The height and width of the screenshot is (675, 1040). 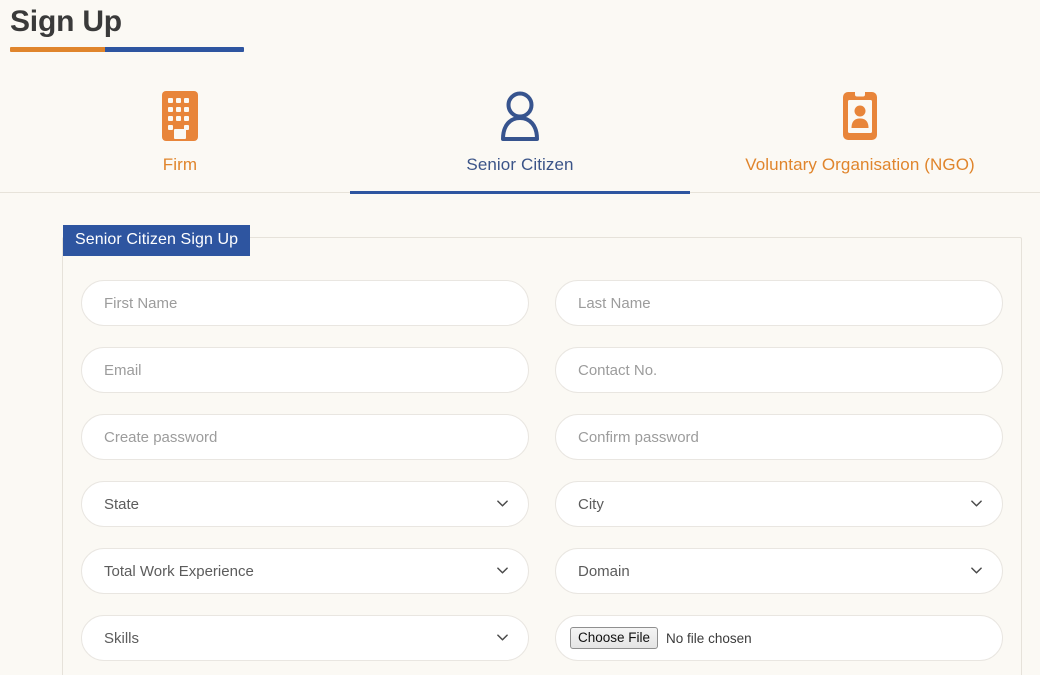 What do you see at coordinates (157, 240) in the screenshot?
I see `form-card-badge: Senior Citizen Sign Up` at bounding box center [157, 240].